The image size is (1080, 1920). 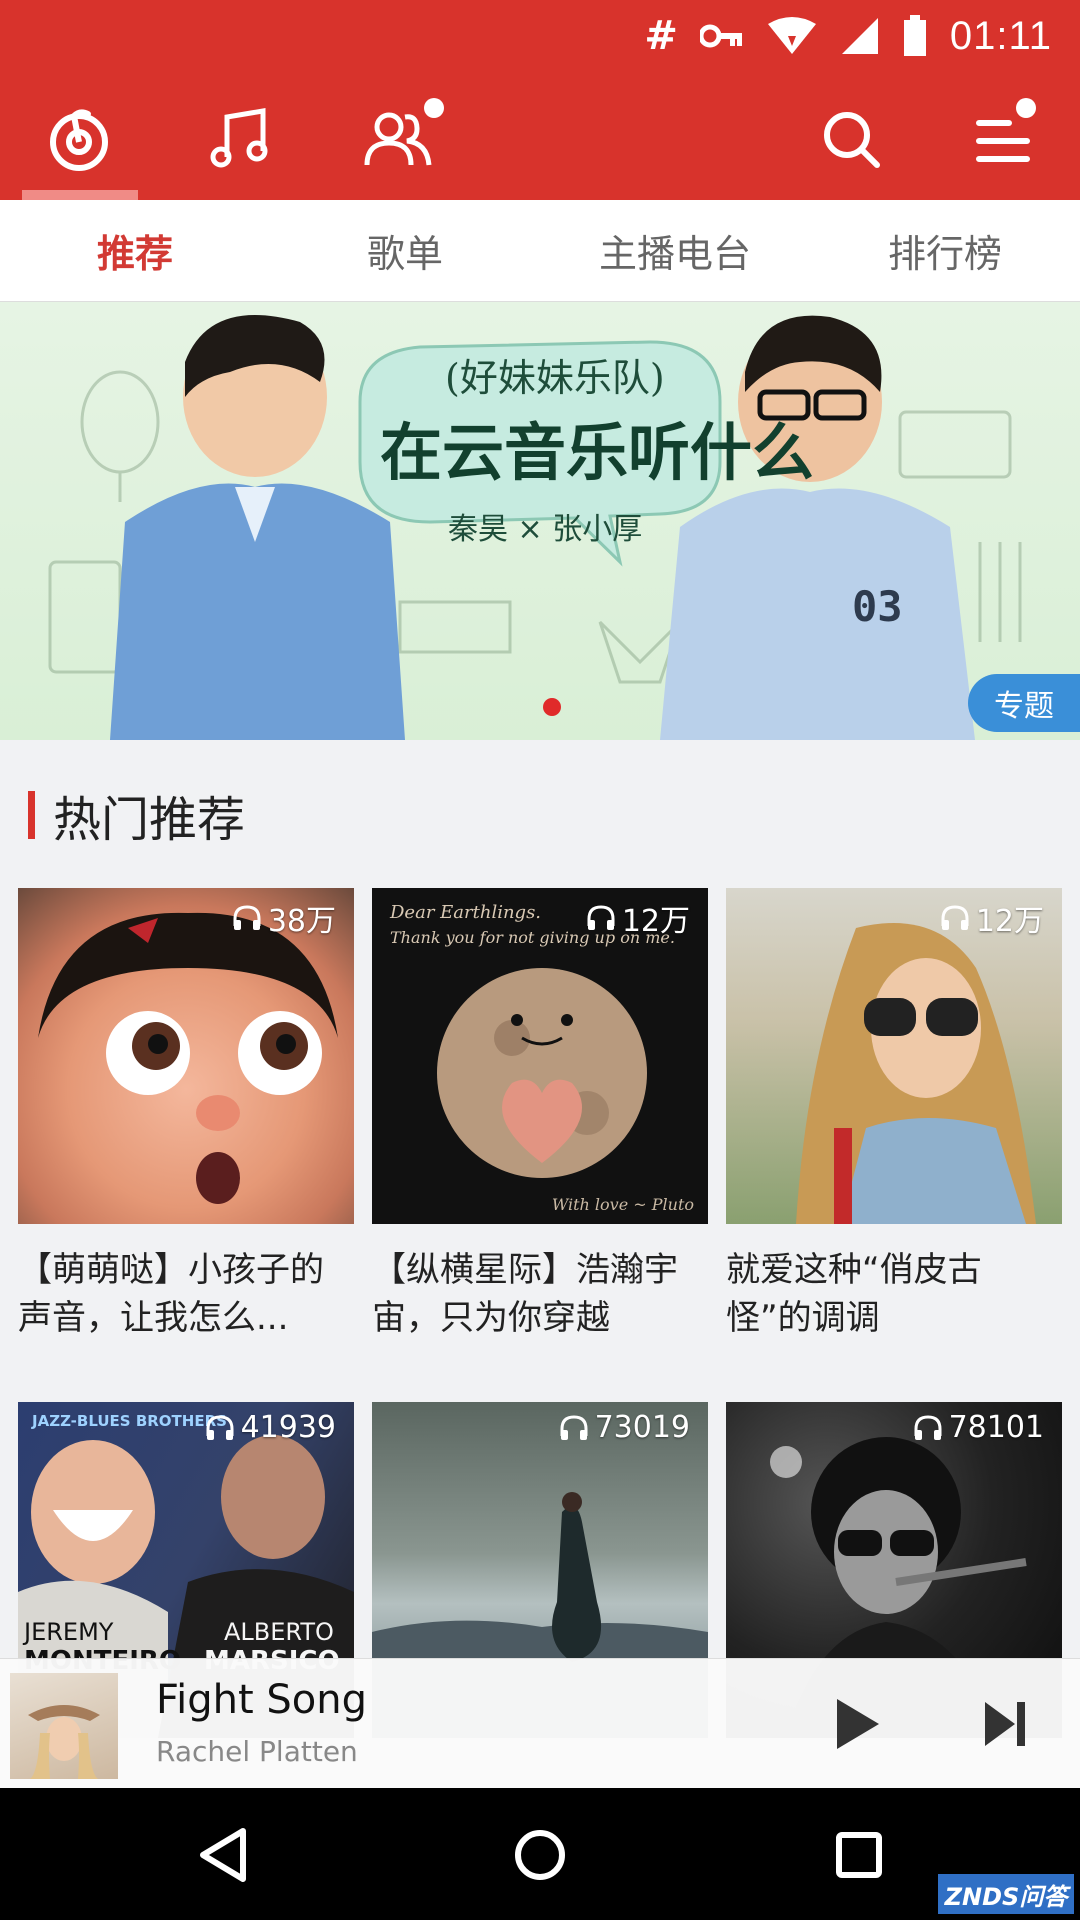 What do you see at coordinates (860, 36) in the screenshot?
I see `signal-icon` at bounding box center [860, 36].